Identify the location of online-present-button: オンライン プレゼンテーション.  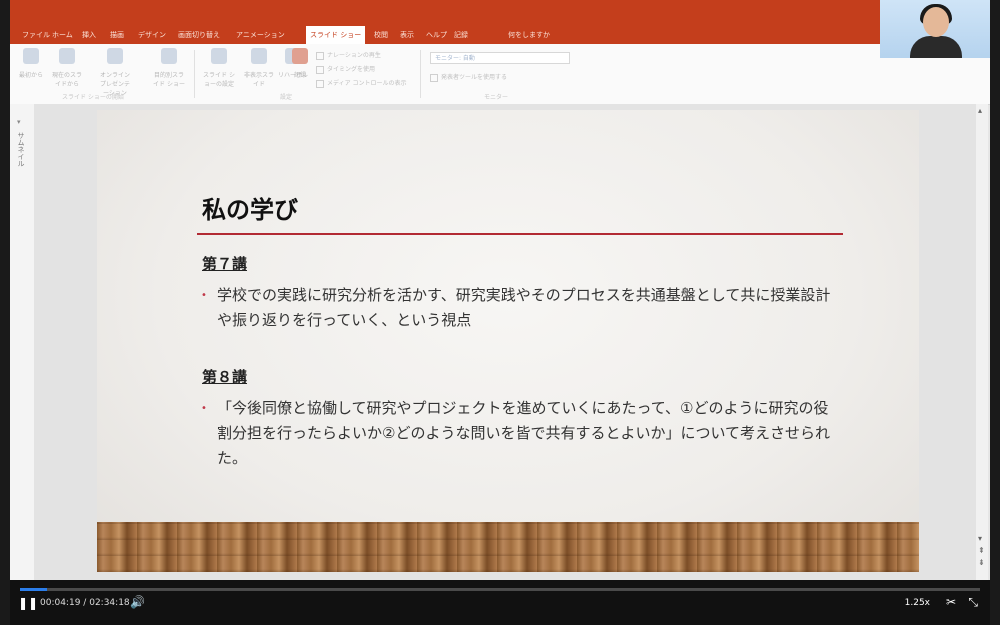
(115, 72).